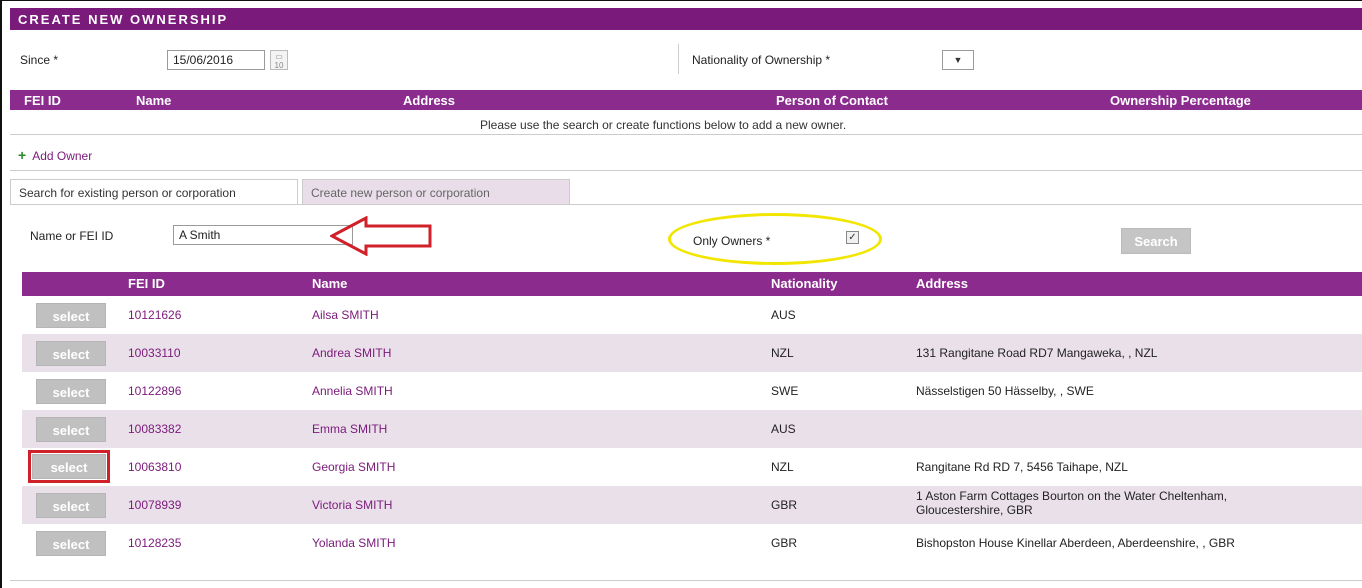  I want to click on person-name-link: Emma SMITH, so click(349, 429).